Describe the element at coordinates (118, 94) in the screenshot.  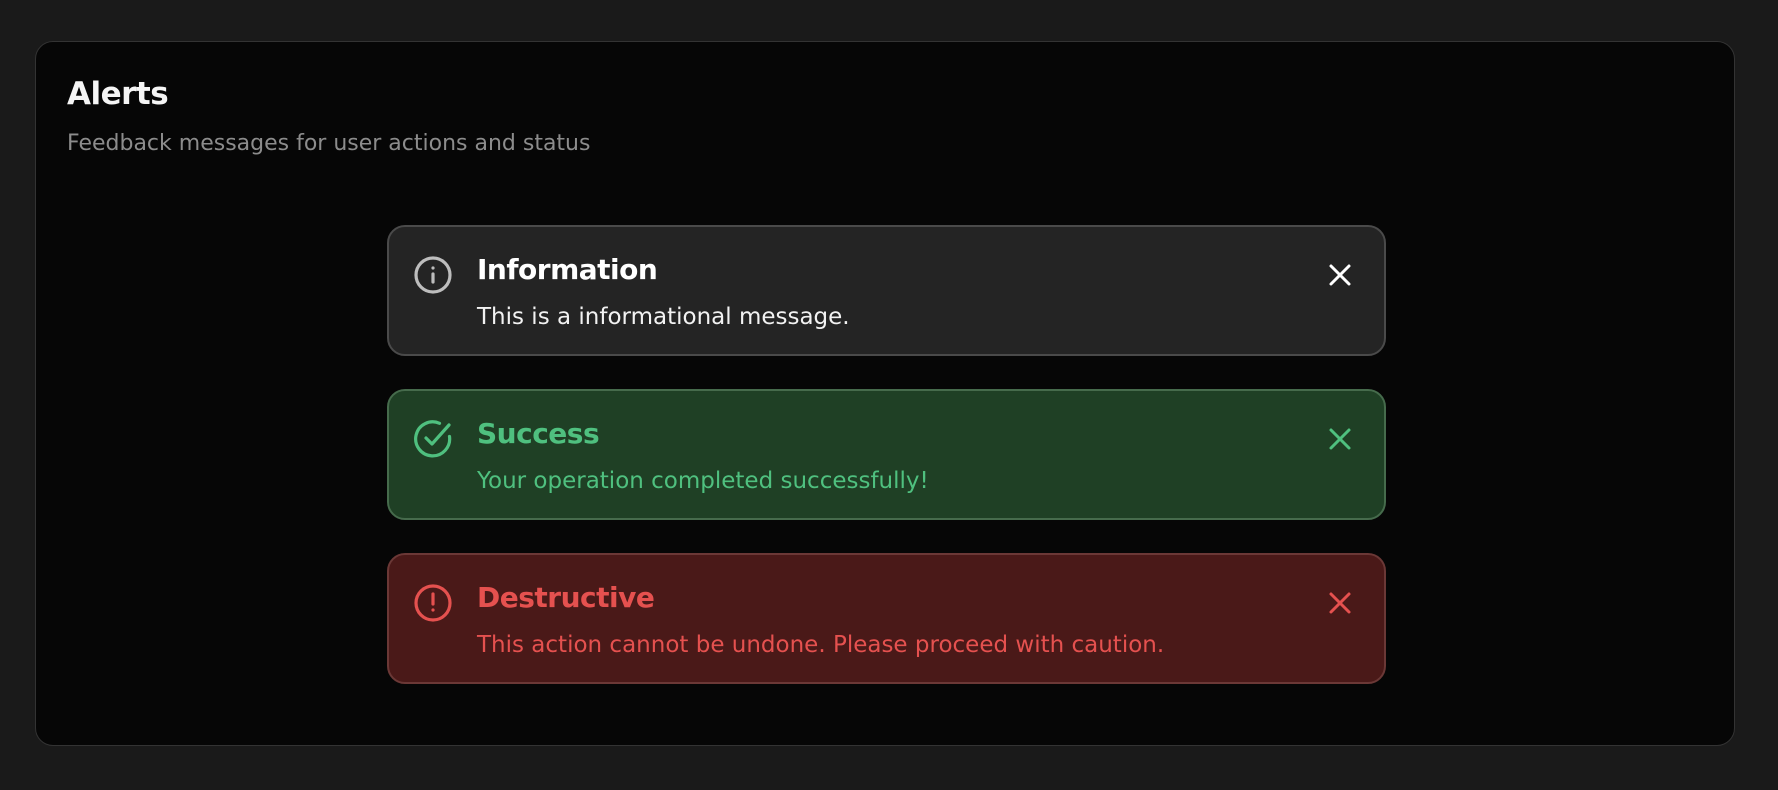
I see `card-title: Alerts` at that location.